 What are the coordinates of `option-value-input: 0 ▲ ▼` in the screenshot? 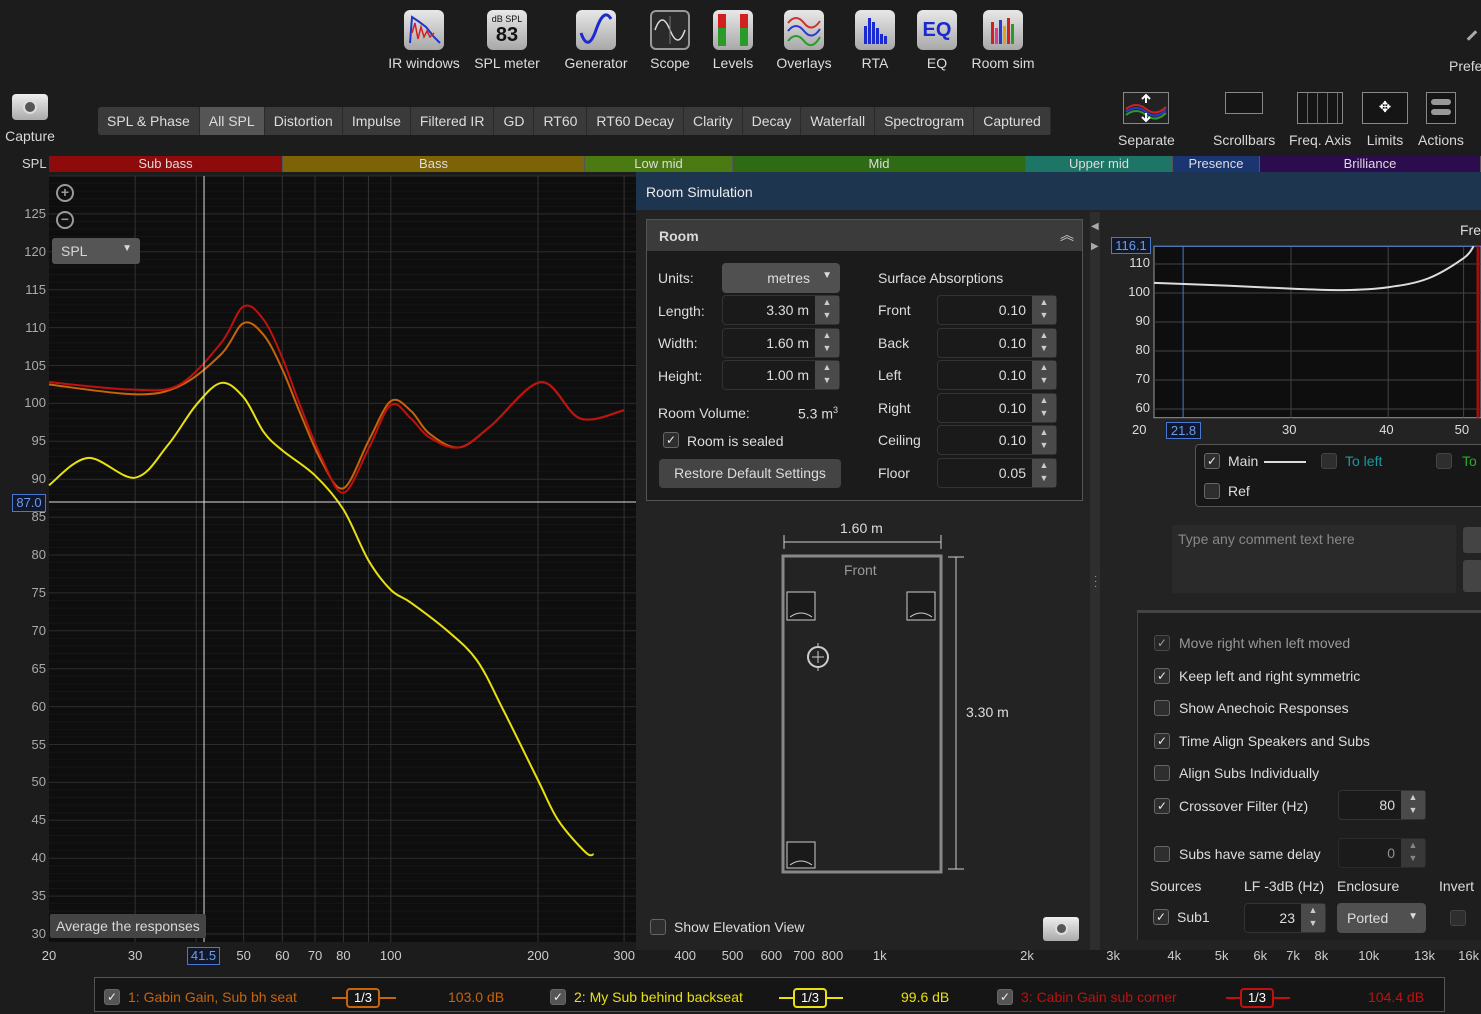 It's located at (1382, 852).